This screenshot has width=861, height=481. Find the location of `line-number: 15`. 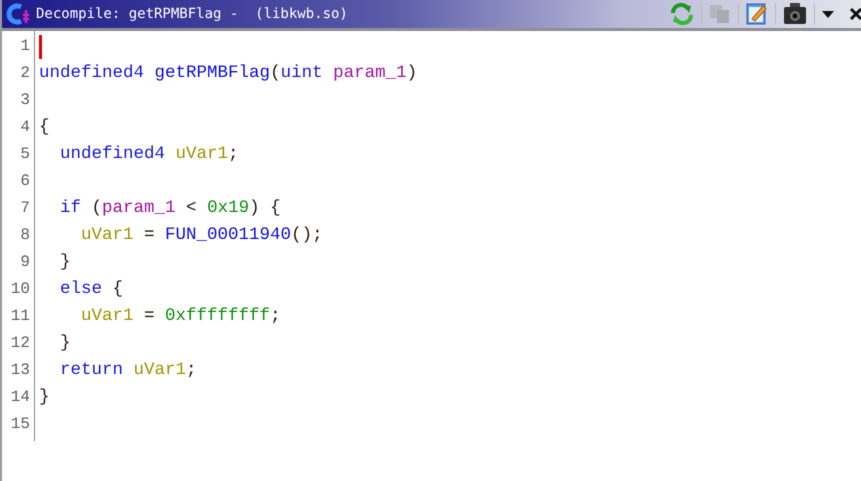

line-number: 15 is located at coordinates (20, 424).